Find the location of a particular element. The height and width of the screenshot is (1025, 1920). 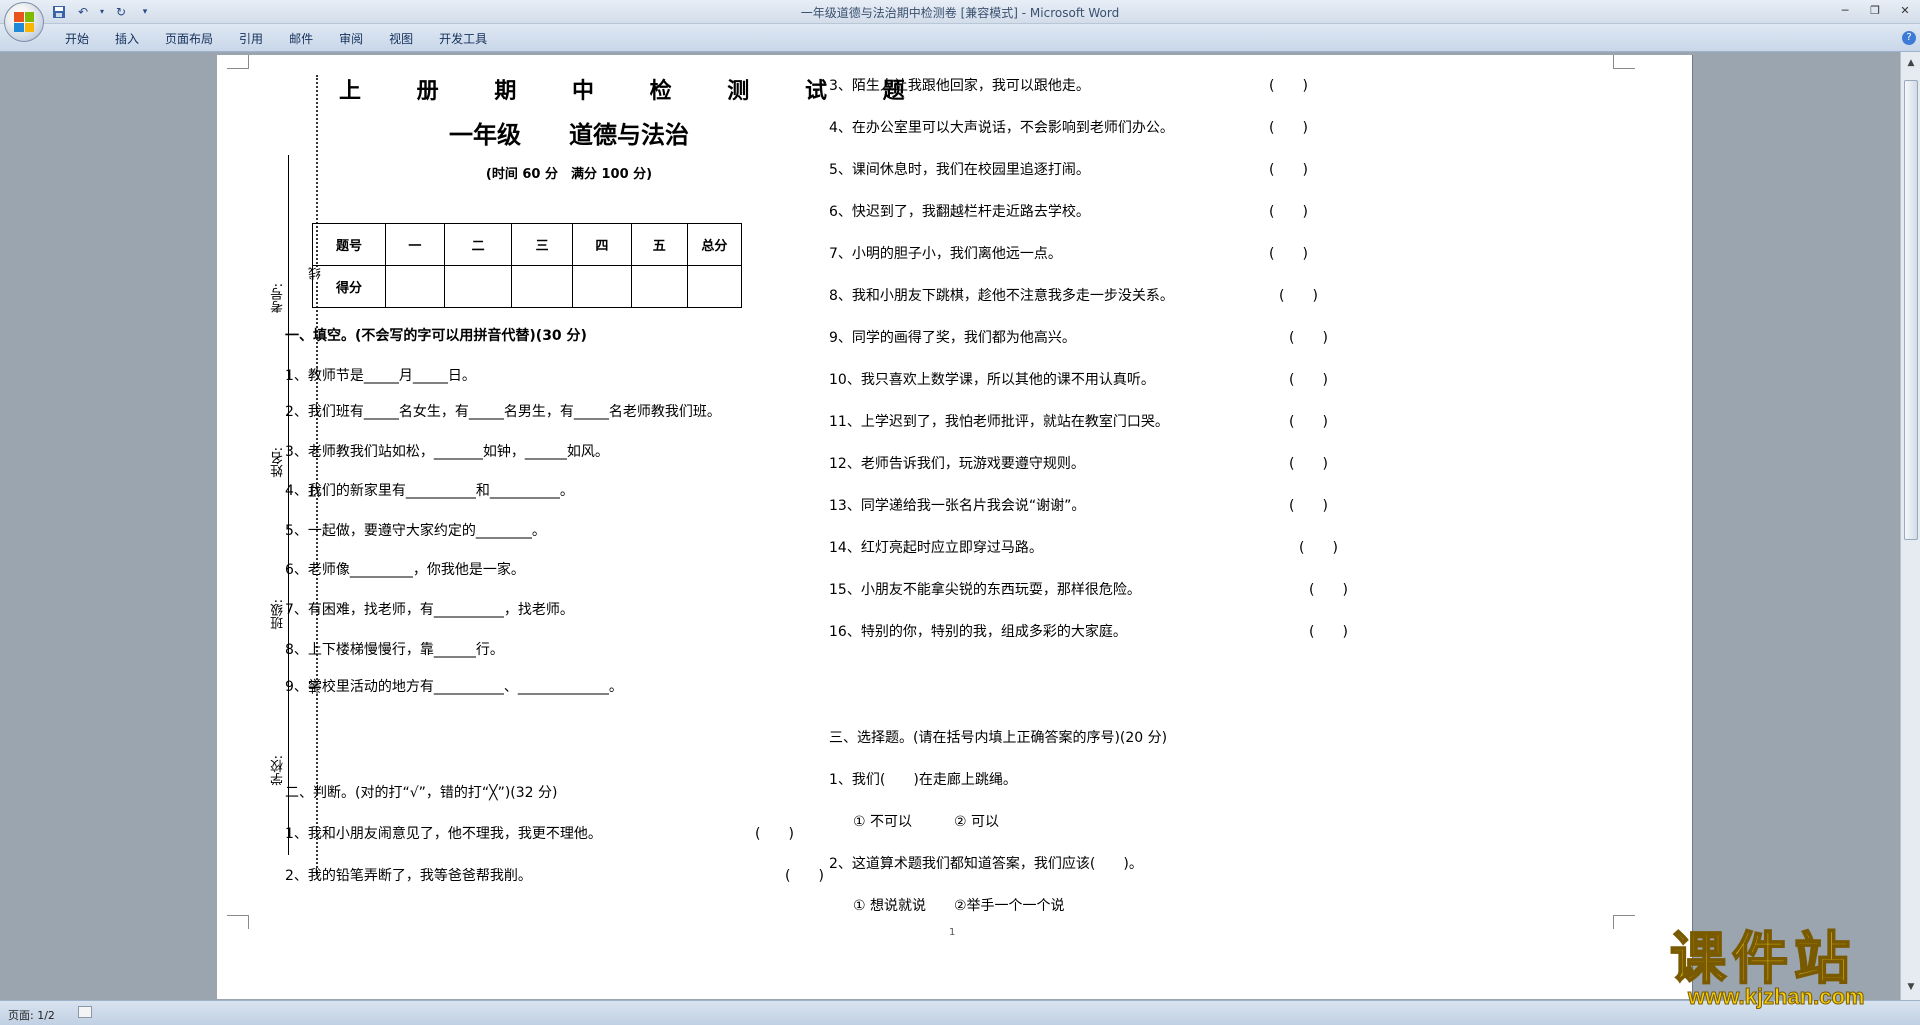

true-false-question: 7、小明的胆子小，我们离他远一点。 is located at coordinates (945, 254).